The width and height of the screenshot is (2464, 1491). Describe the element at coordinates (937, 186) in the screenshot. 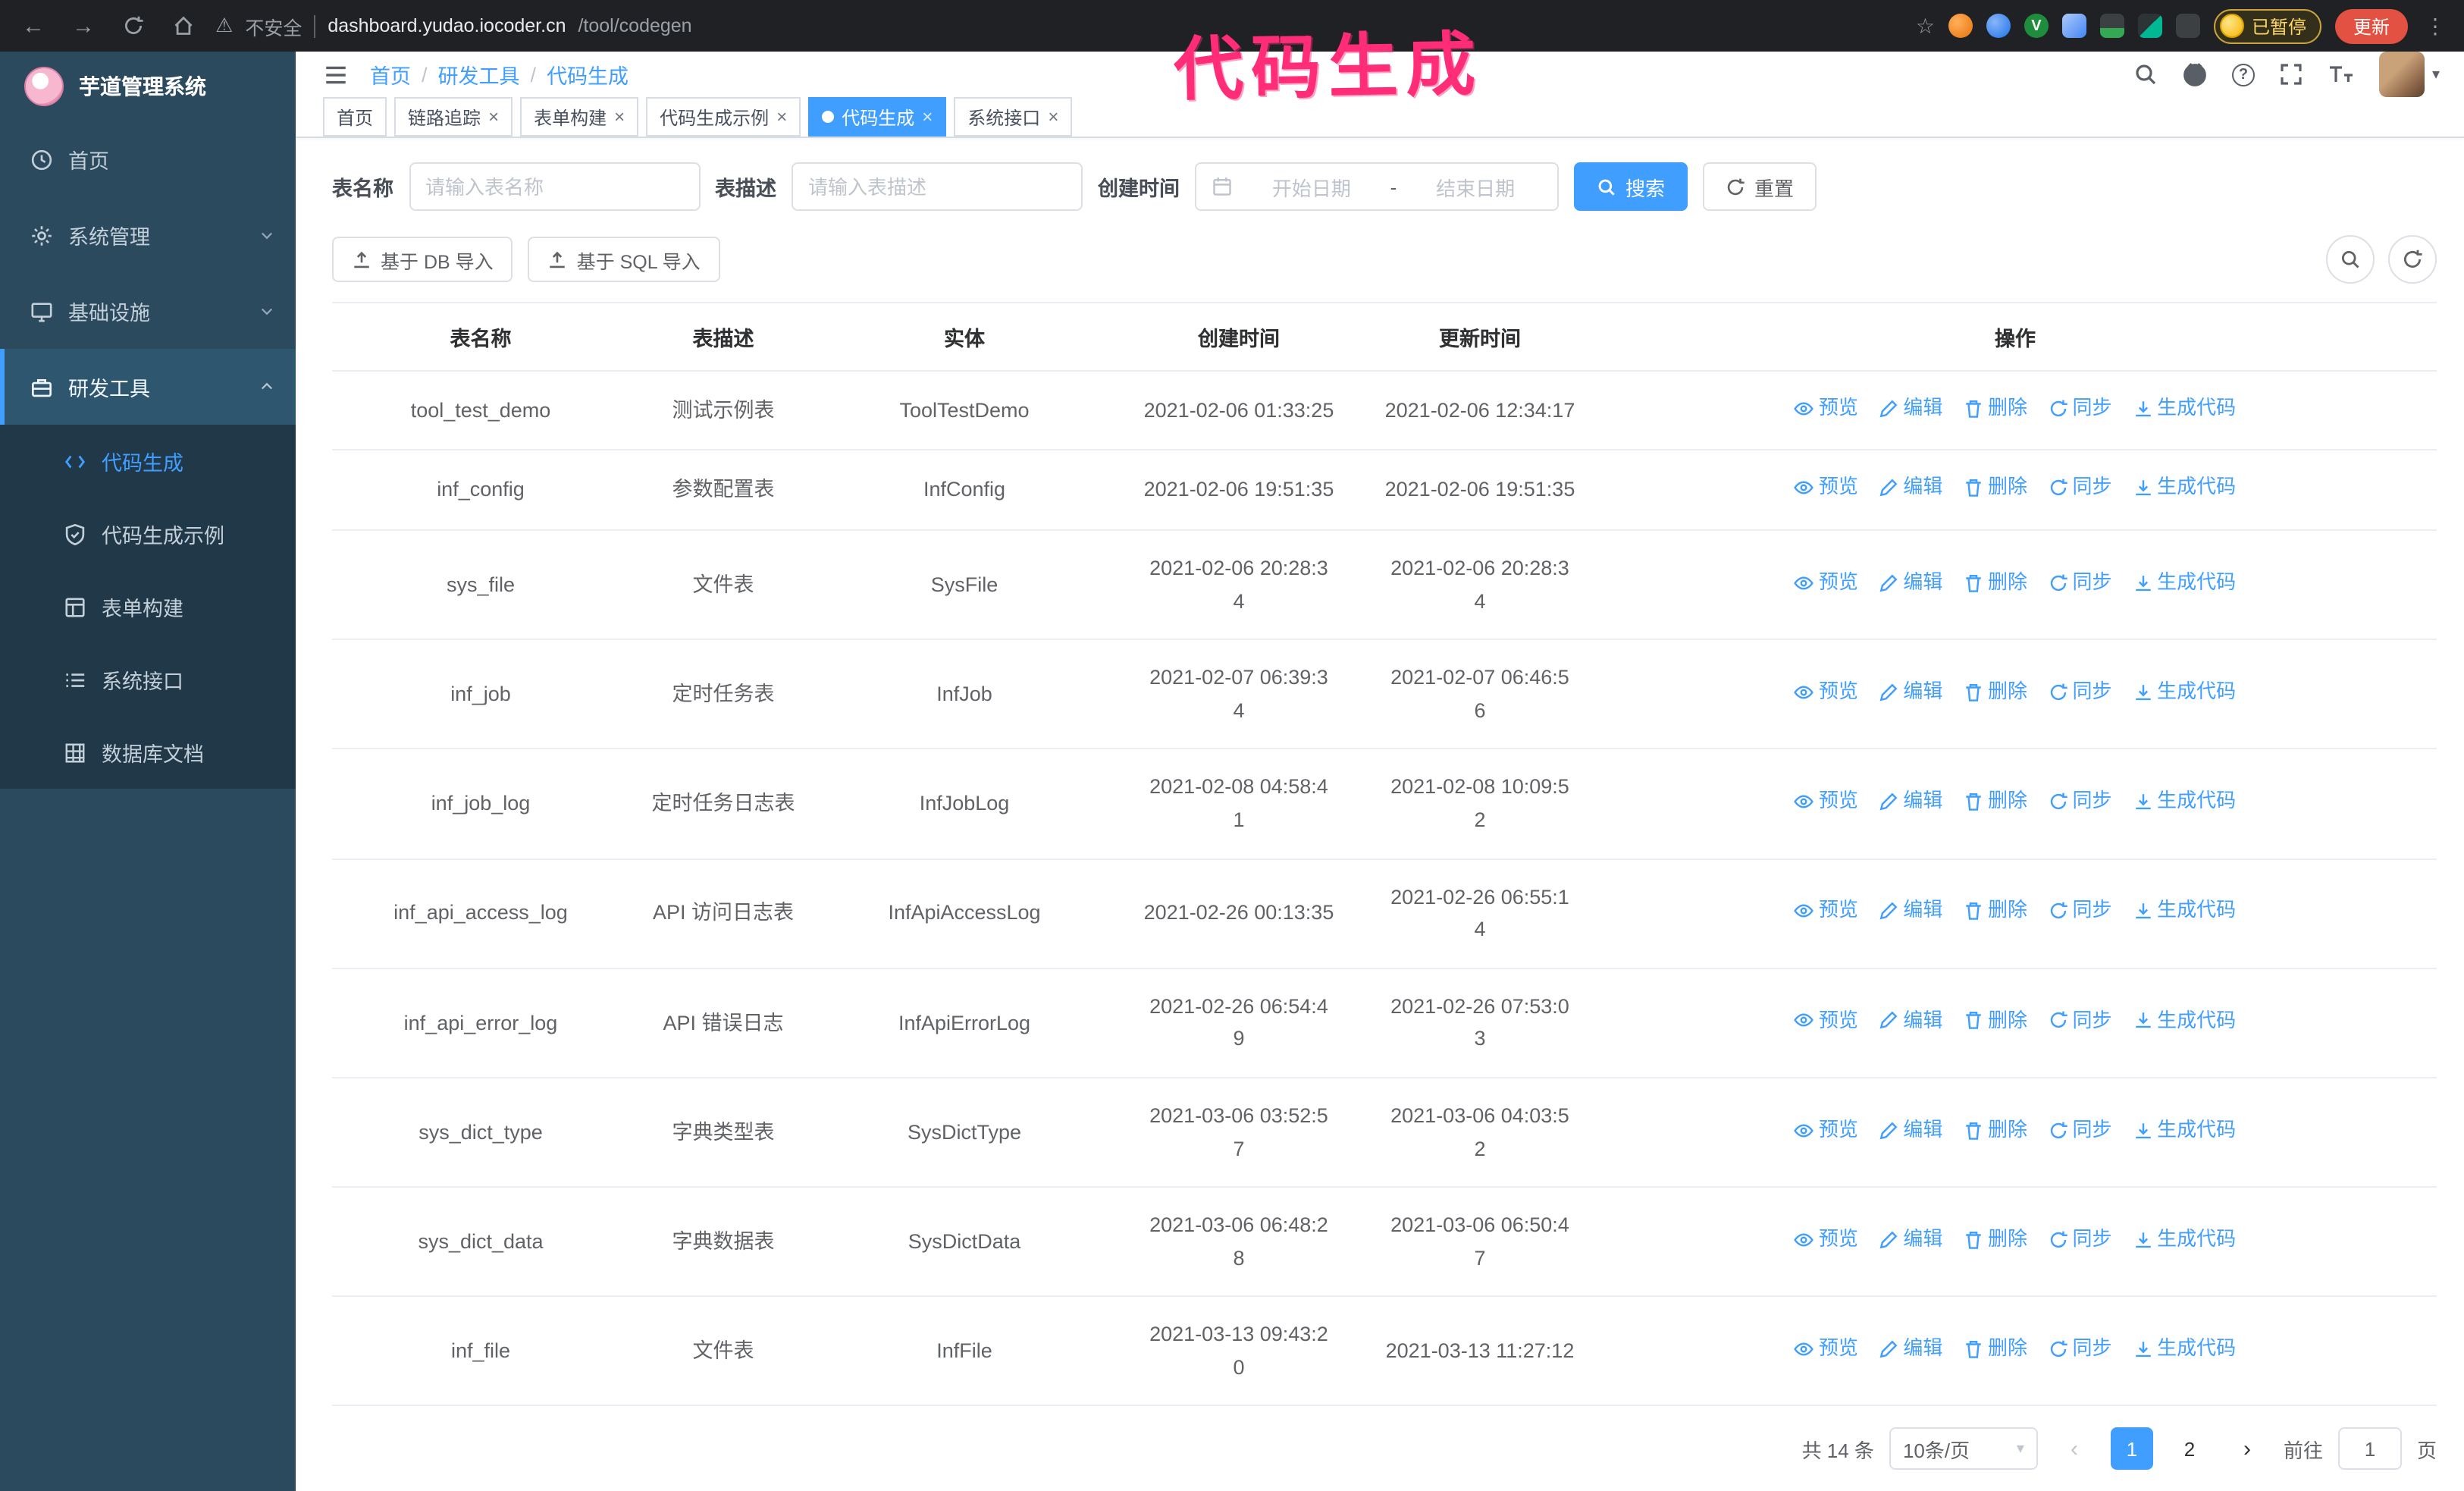

I see `table-desc-input` at that location.